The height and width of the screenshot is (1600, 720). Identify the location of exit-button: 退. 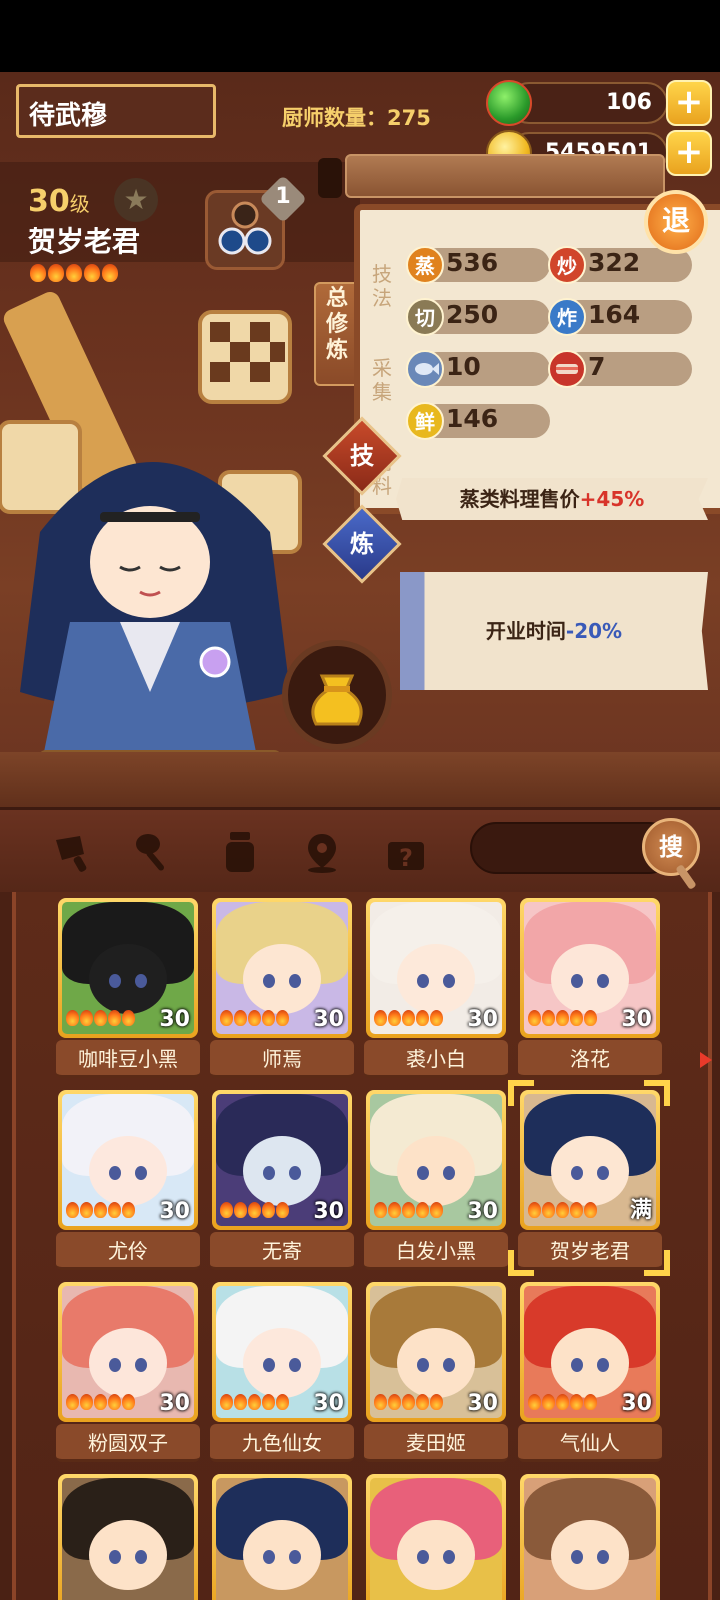
(676, 222).